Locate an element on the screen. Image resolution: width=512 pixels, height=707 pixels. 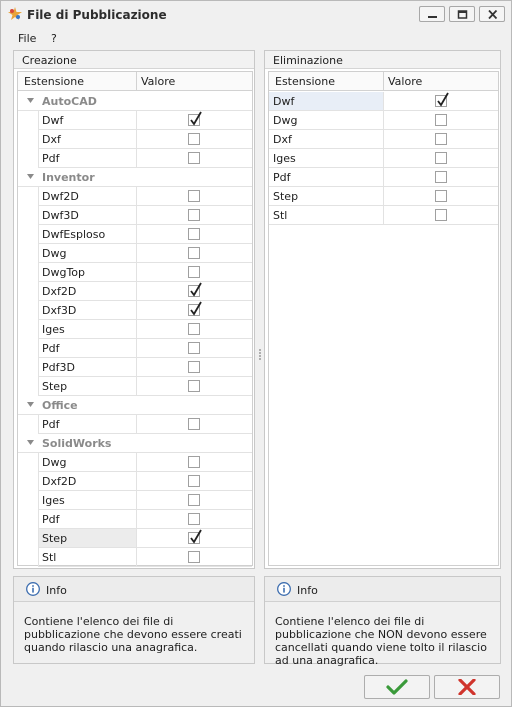
cancel-button is located at coordinates (467, 687).